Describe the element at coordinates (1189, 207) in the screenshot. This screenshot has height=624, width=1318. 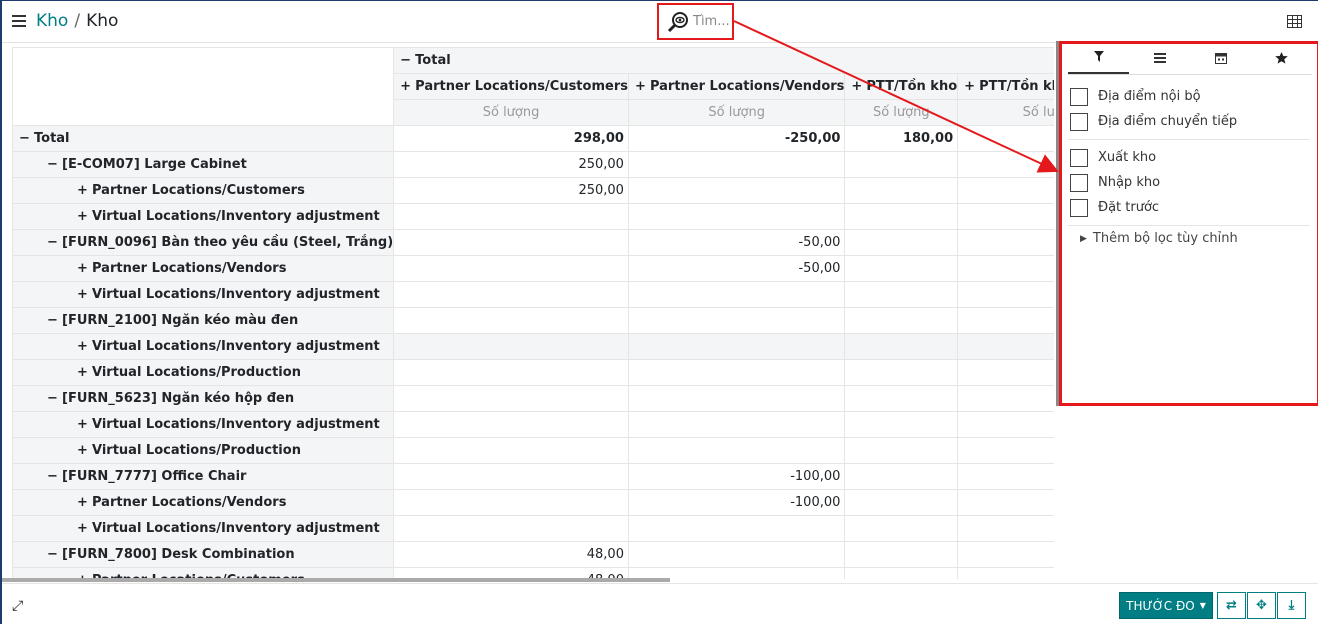
I see `filter-option: Đặt trước` at that location.